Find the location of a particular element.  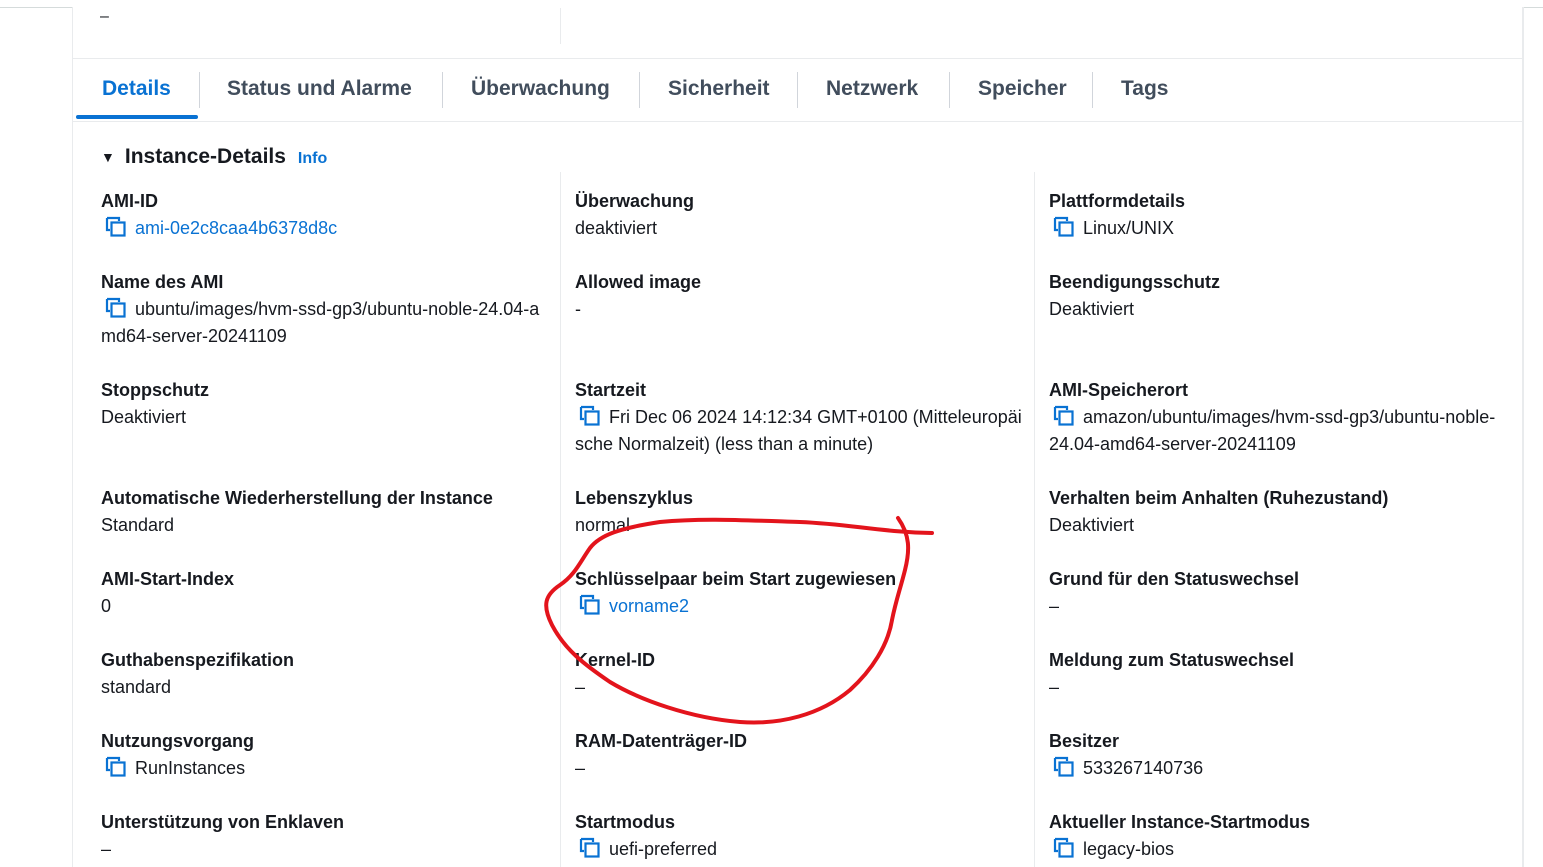

collapse-caret-icon: ▼ is located at coordinates (108, 157).